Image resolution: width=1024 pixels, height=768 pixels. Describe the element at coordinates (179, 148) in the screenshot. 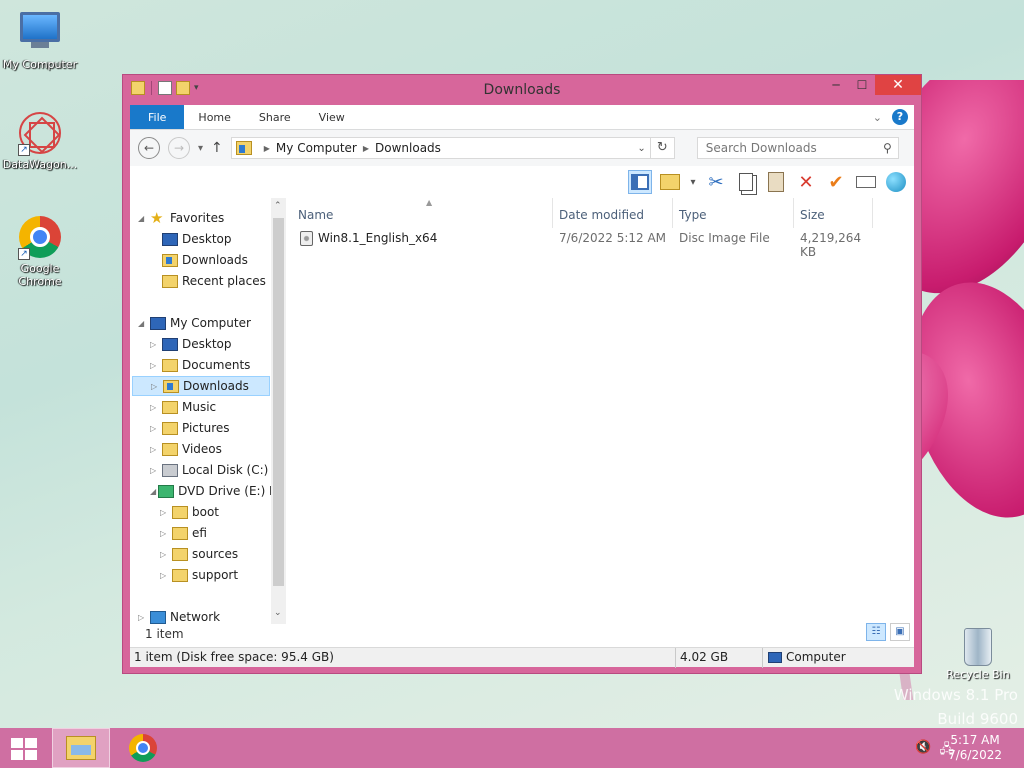

I see `forward-button: →` at that location.